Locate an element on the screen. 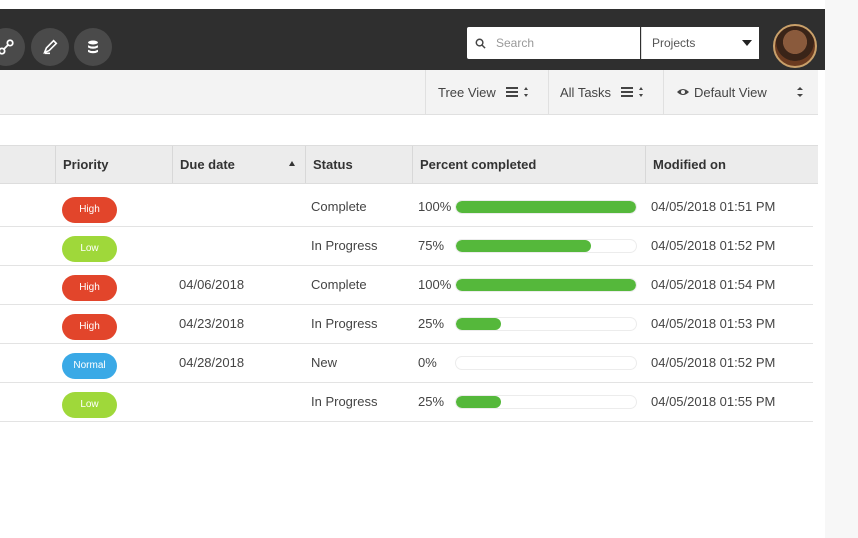 Image resolution: width=858 pixels, height=538 pixels. pen-icon is located at coordinates (50, 47).